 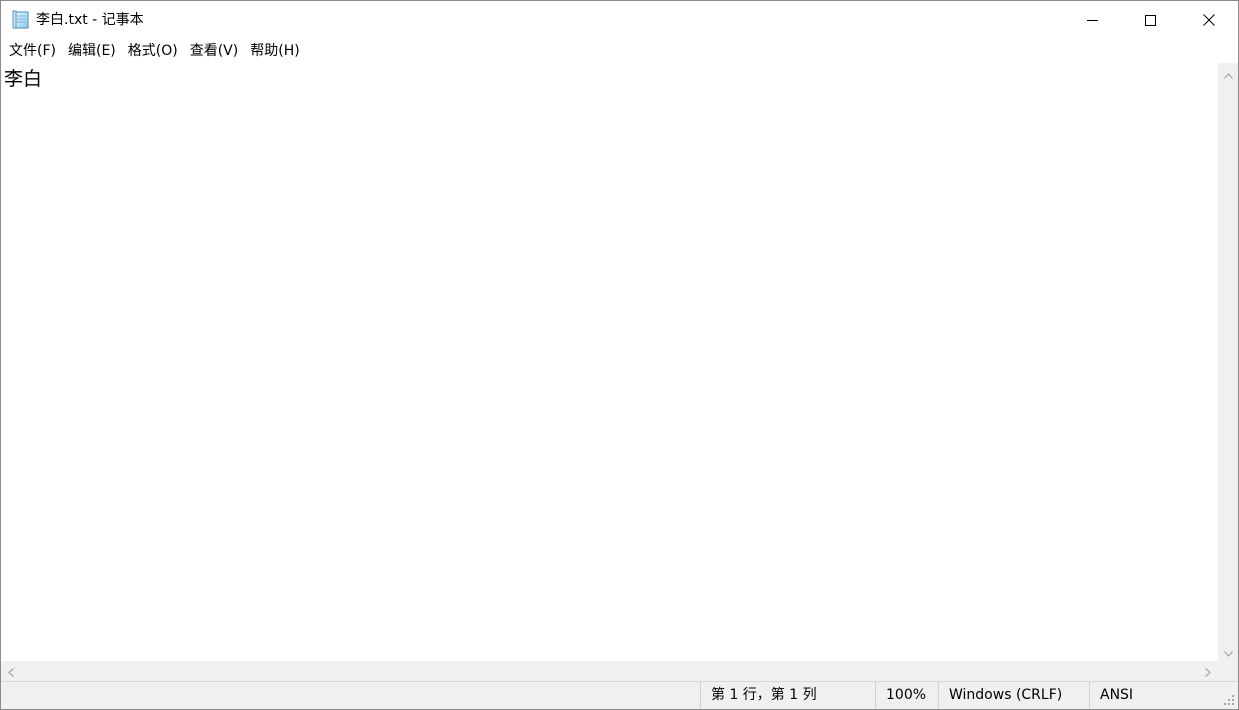 I want to click on scroll-right-button, so click(x=1208, y=671).